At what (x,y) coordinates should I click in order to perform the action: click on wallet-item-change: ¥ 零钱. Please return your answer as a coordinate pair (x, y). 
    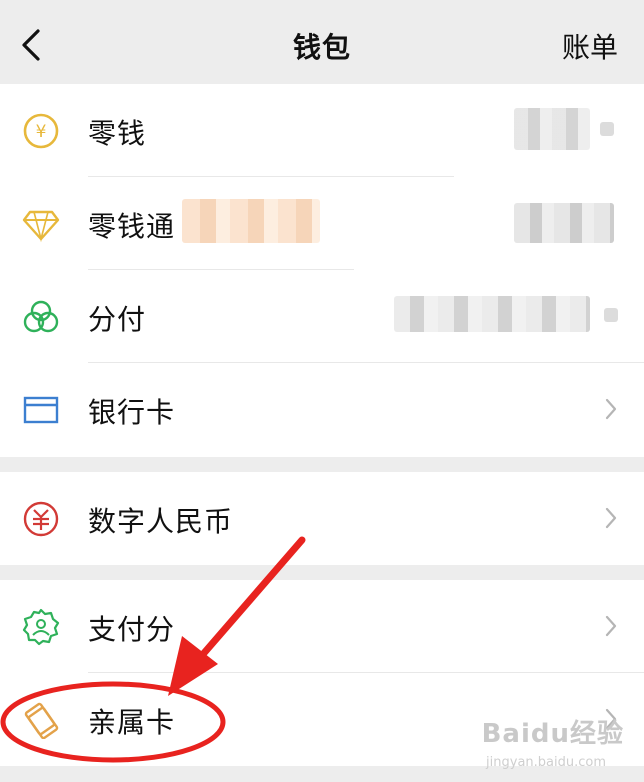
    Looking at the image, I should click on (322, 130).